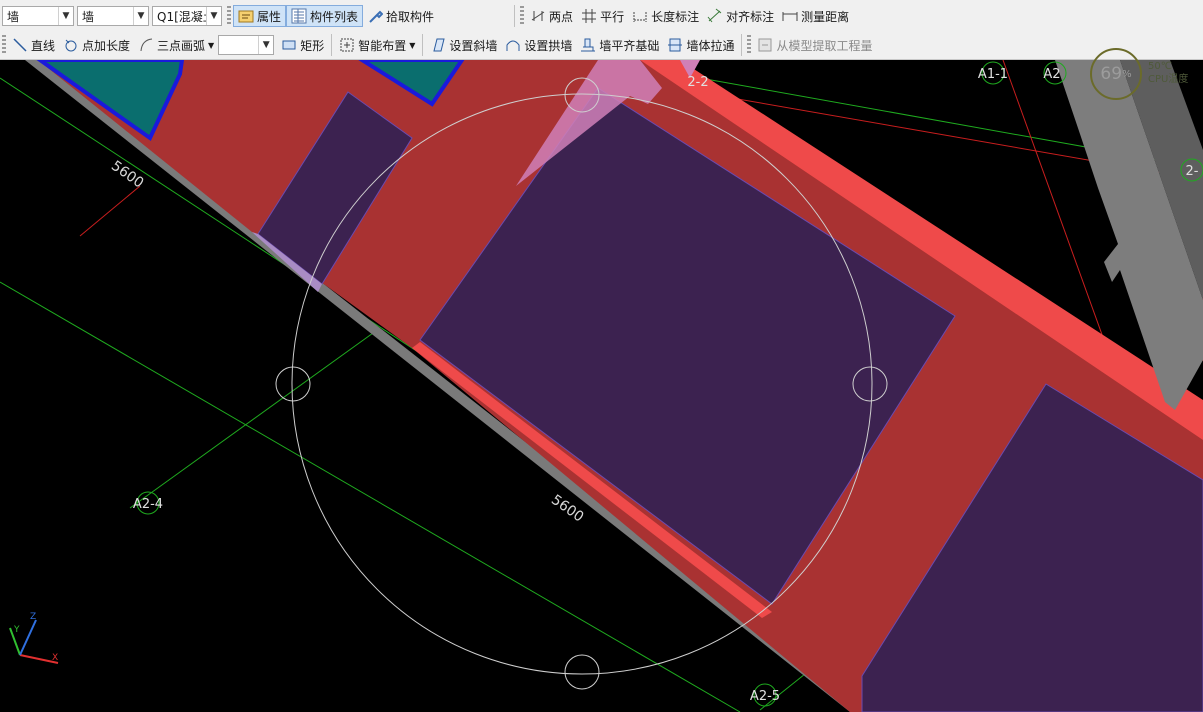 Image resolution: width=1203 pixels, height=712 pixels. What do you see at coordinates (181, 16) in the screenshot?
I see `component-combo-value: Q1[混凝土` at bounding box center [181, 16].